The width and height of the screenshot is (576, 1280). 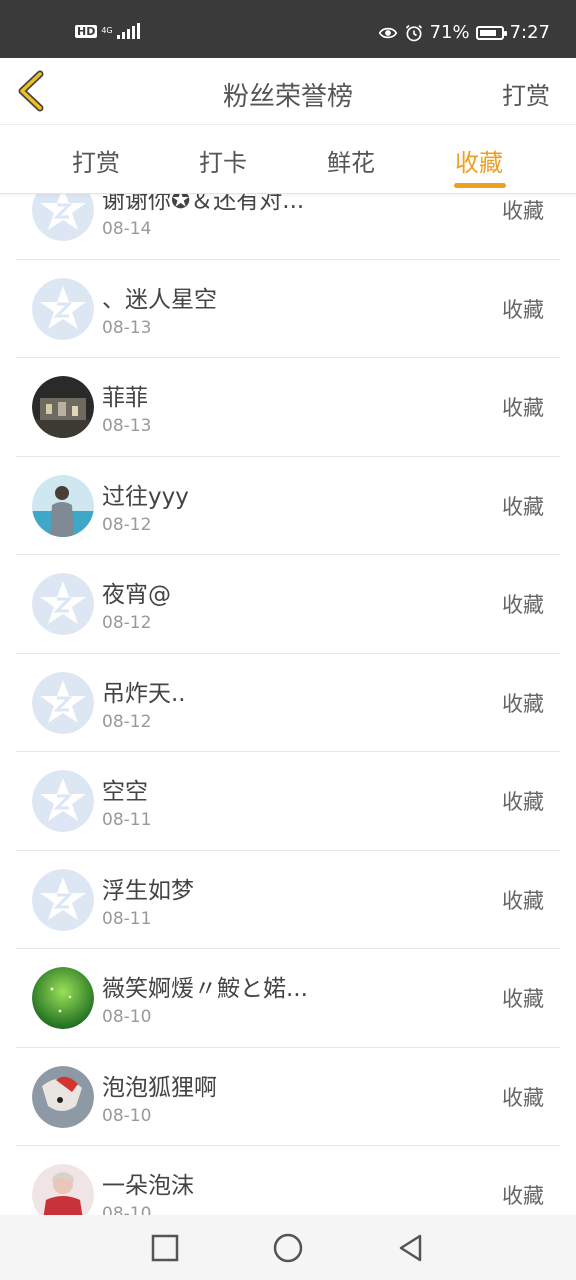 I want to click on list-item: 吊炸天.. 08-12 收藏, so click(x=288, y=703).